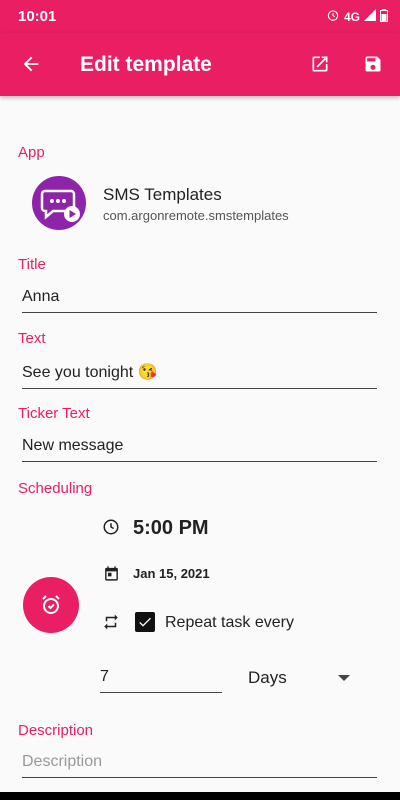  What do you see at coordinates (31, 152) in the screenshot?
I see `app-label: App` at bounding box center [31, 152].